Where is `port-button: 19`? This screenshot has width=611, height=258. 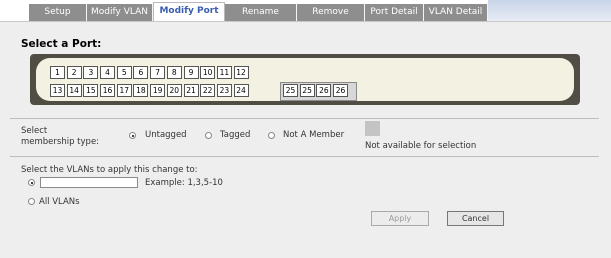 port-button: 19 is located at coordinates (158, 90).